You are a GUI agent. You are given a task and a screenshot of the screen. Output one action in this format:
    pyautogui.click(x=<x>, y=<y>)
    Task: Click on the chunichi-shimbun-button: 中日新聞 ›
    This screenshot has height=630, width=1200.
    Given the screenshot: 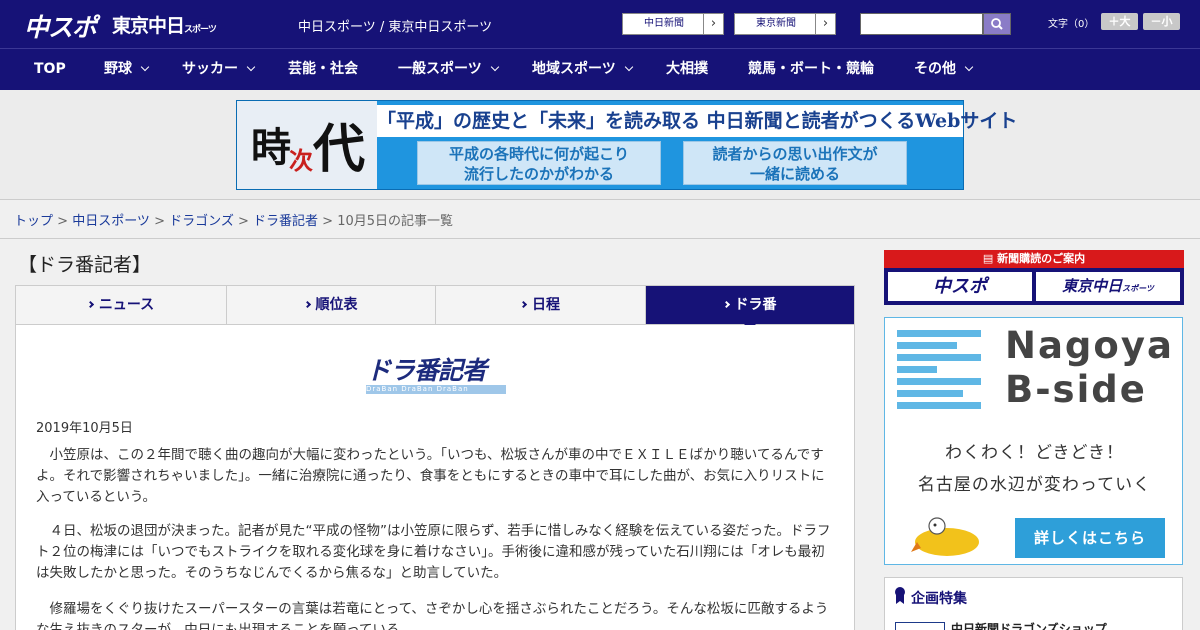 What is the action you would take?
    pyautogui.click(x=673, y=24)
    